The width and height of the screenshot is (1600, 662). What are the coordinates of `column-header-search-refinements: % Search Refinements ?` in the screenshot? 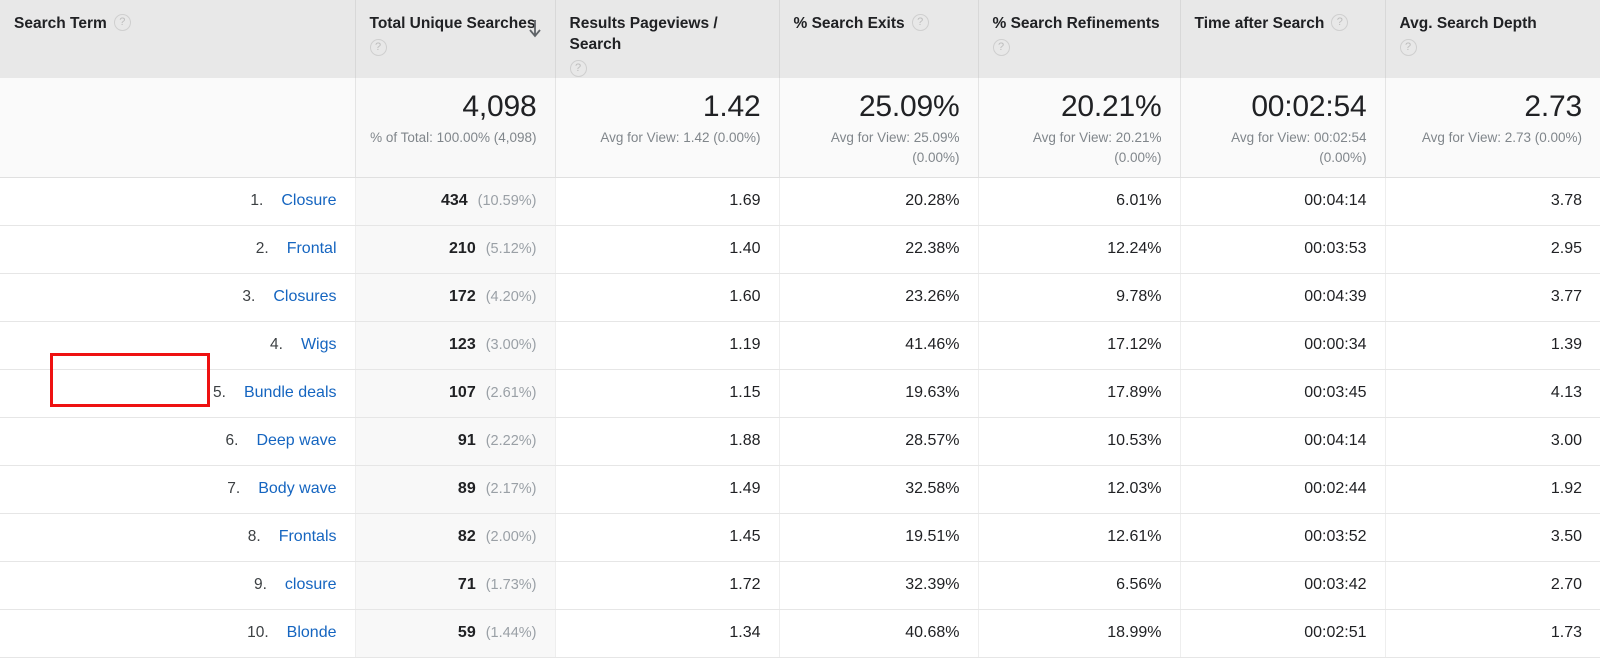 It's located at (1079, 39).